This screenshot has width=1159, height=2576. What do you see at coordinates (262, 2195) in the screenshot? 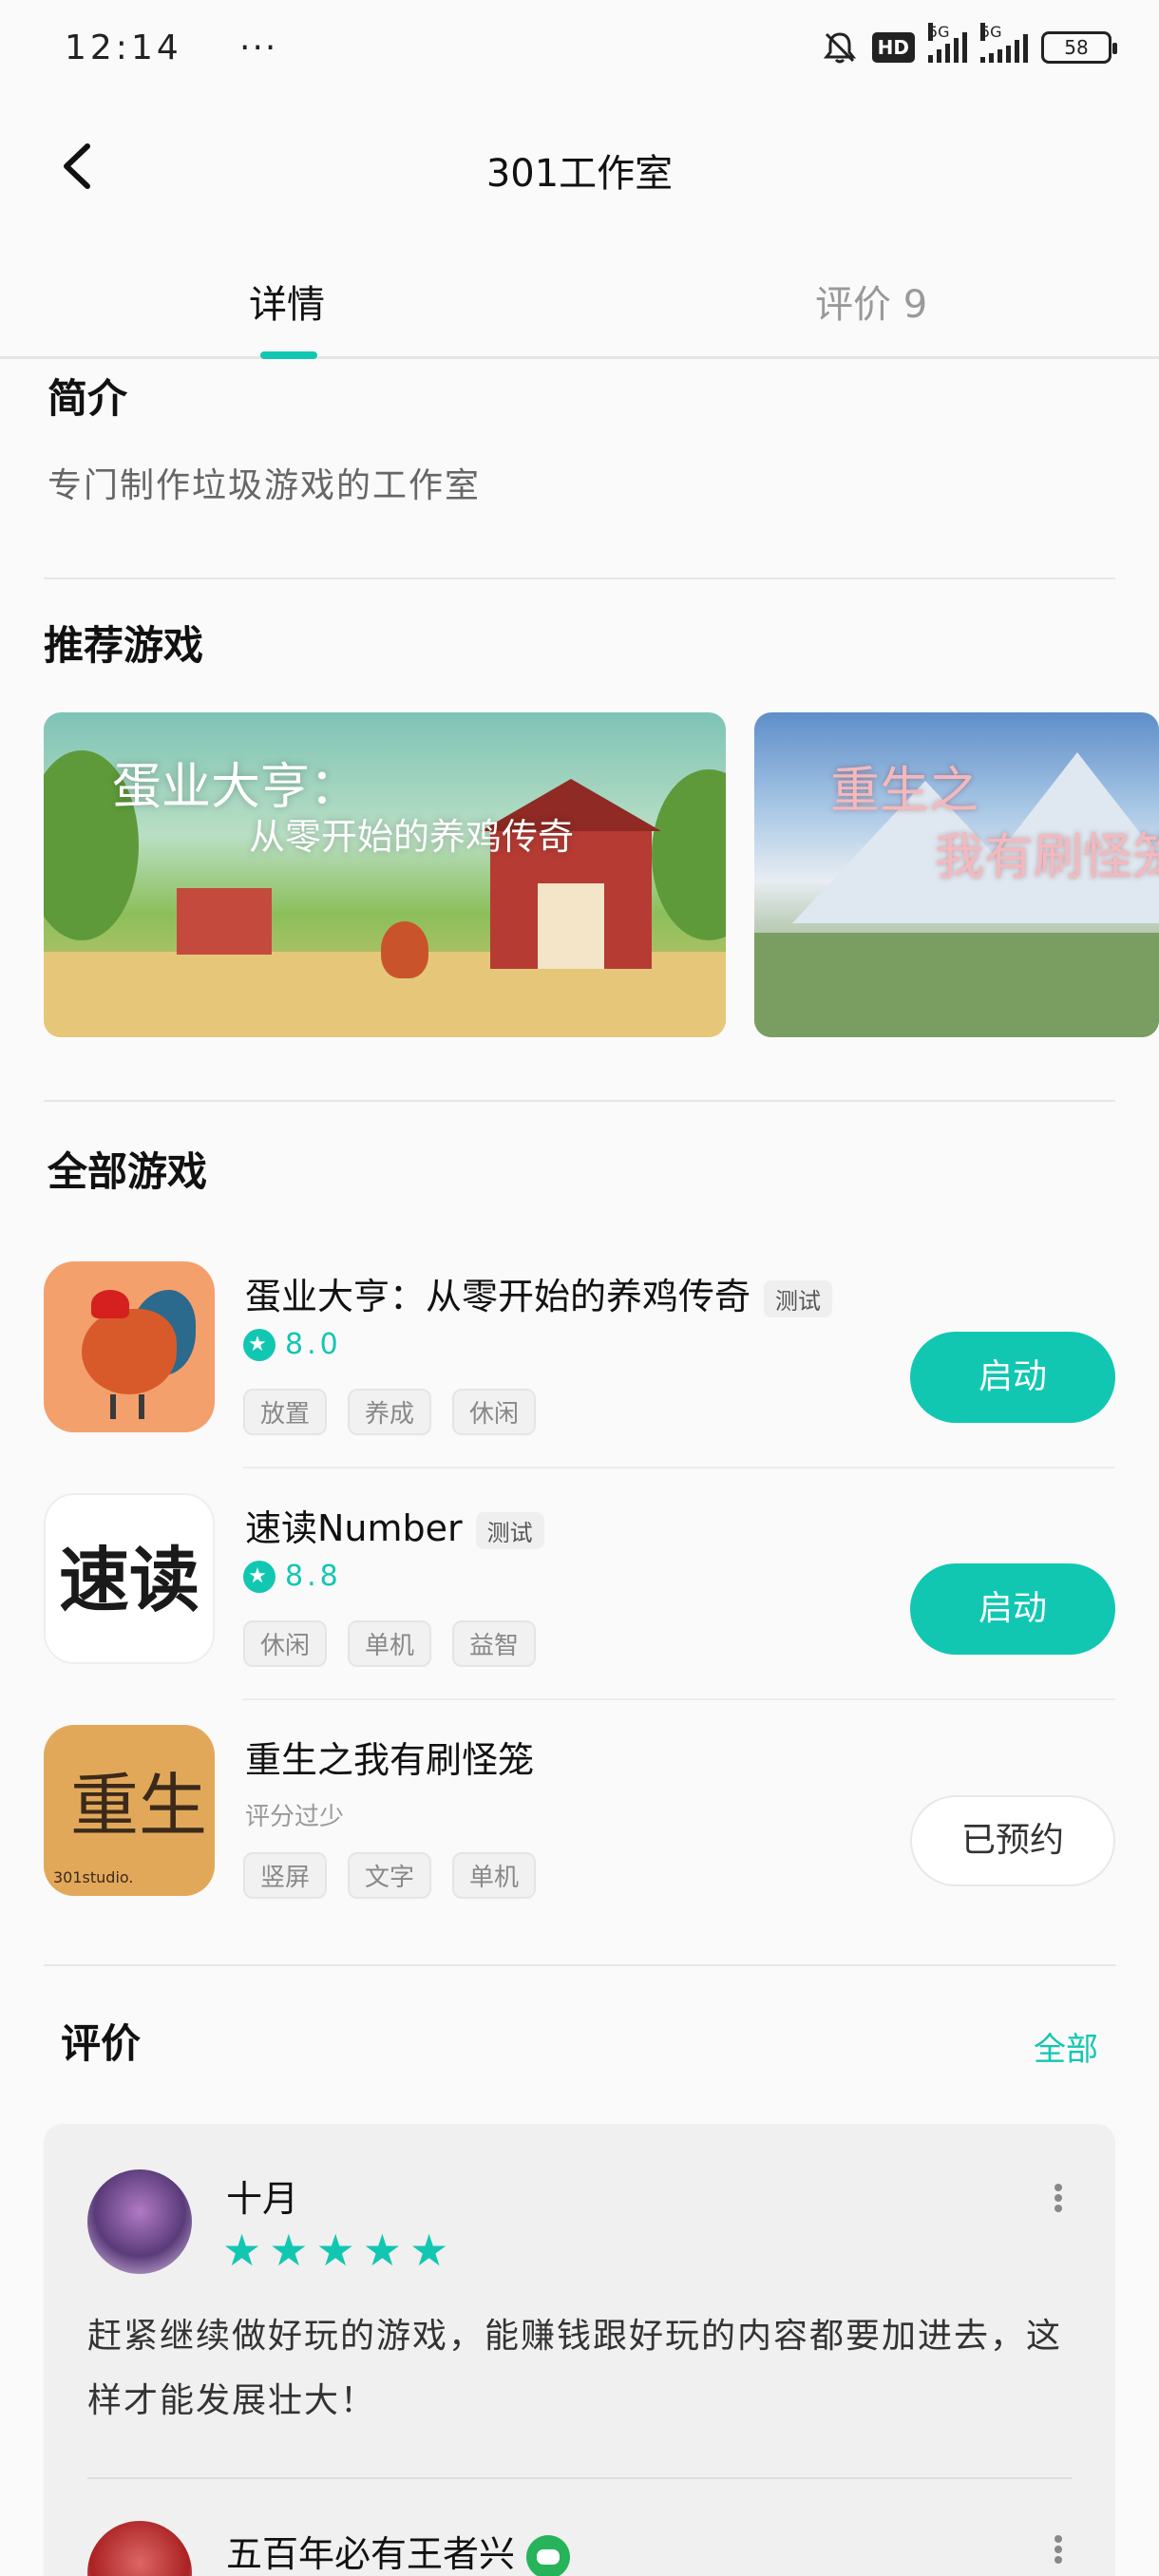
I see `reviewer-name: 十月` at bounding box center [262, 2195].